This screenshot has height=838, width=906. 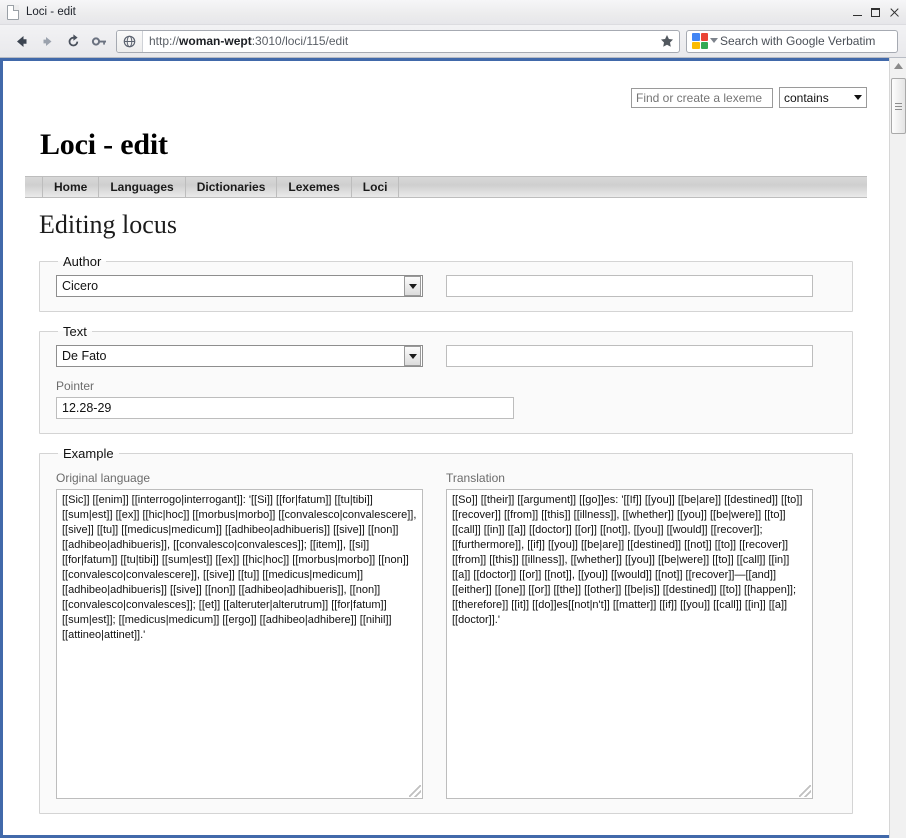 What do you see at coordinates (34, 187) in the screenshot?
I see `nav-left-spacer` at bounding box center [34, 187].